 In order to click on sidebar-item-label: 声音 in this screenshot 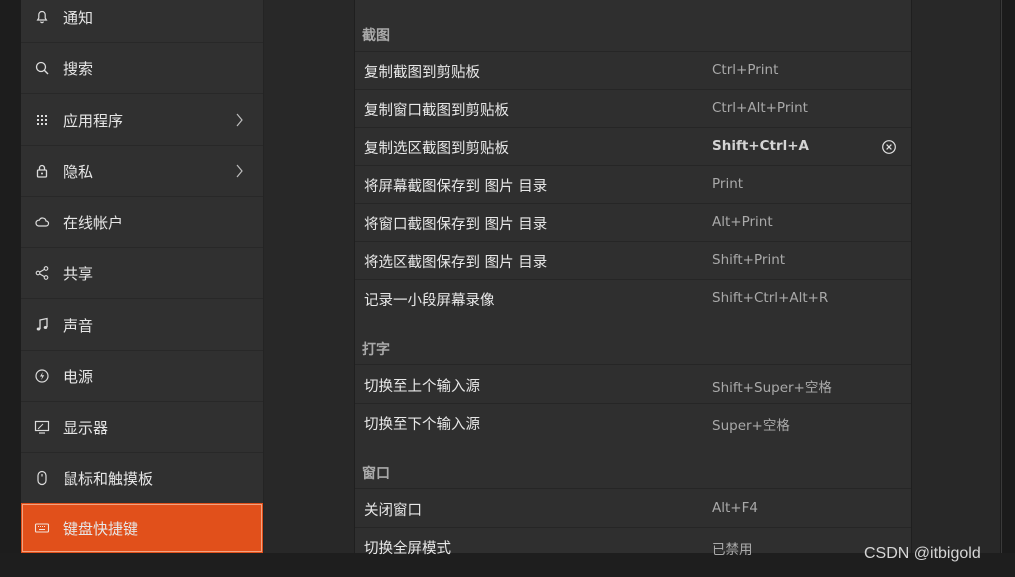, I will do `click(78, 325)`.